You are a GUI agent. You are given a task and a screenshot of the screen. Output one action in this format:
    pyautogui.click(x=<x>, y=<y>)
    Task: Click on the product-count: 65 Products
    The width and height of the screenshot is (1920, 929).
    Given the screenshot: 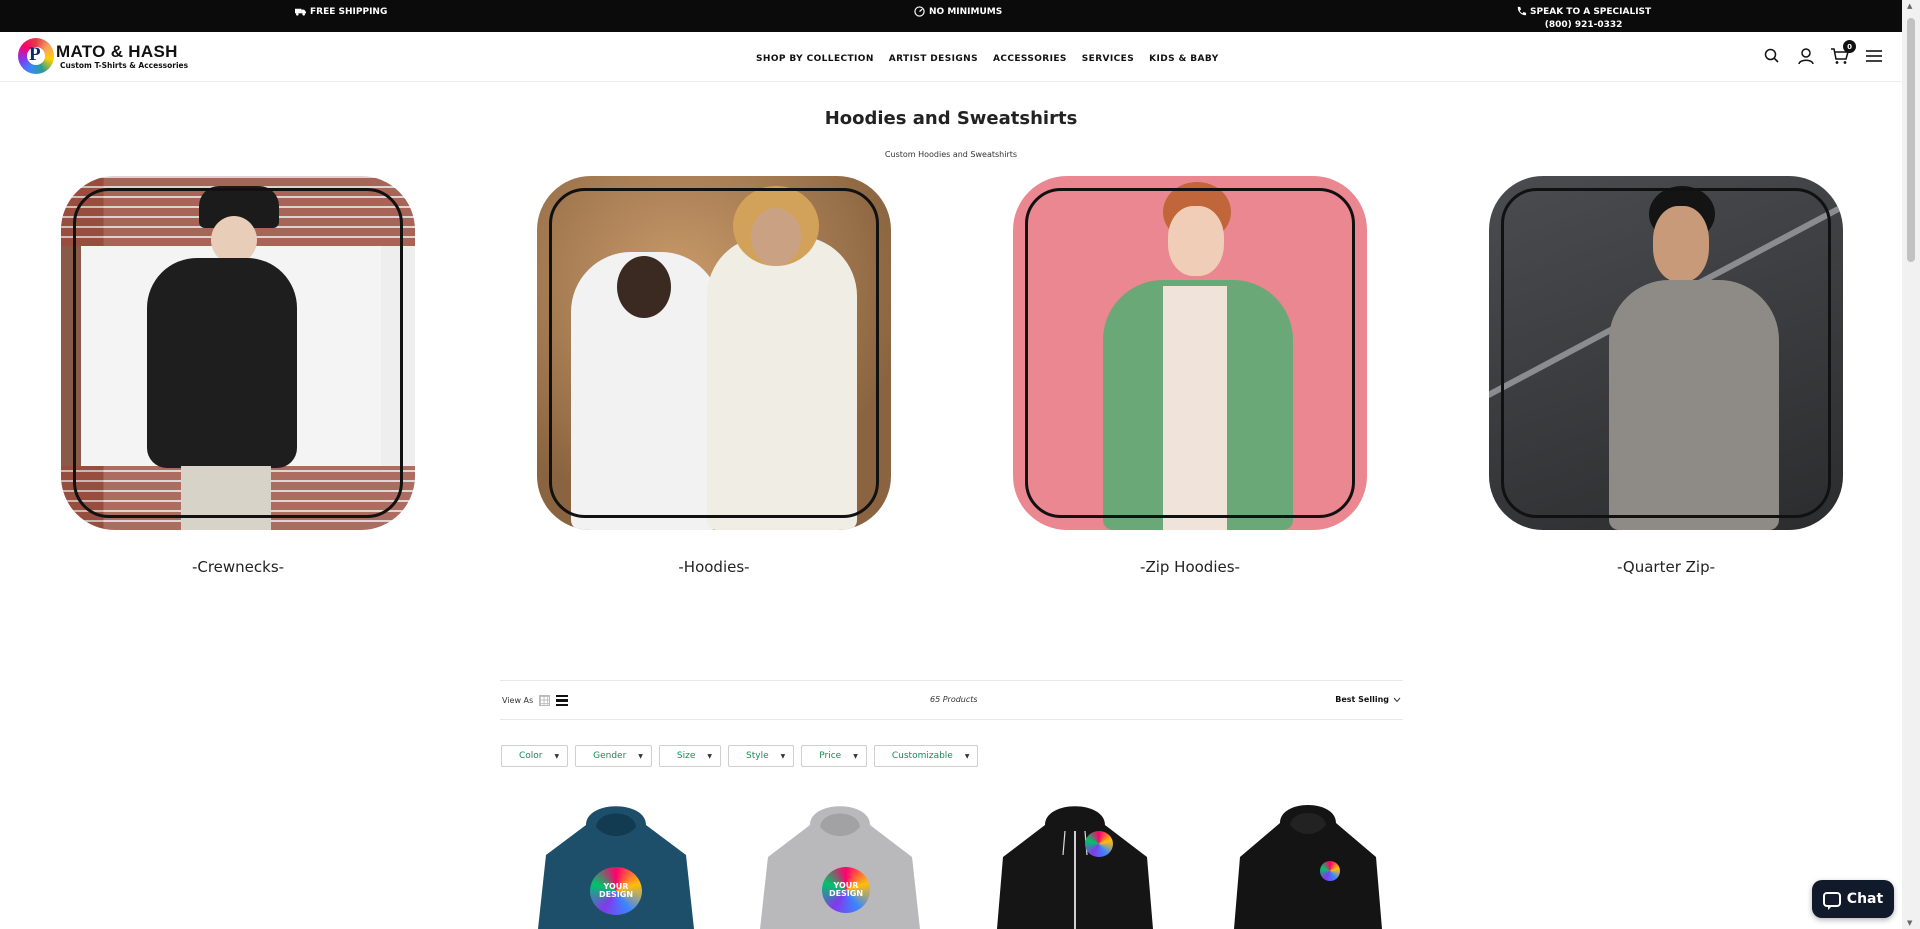 What is the action you would take?
    pyautogui.click(x=954, y=699)
    